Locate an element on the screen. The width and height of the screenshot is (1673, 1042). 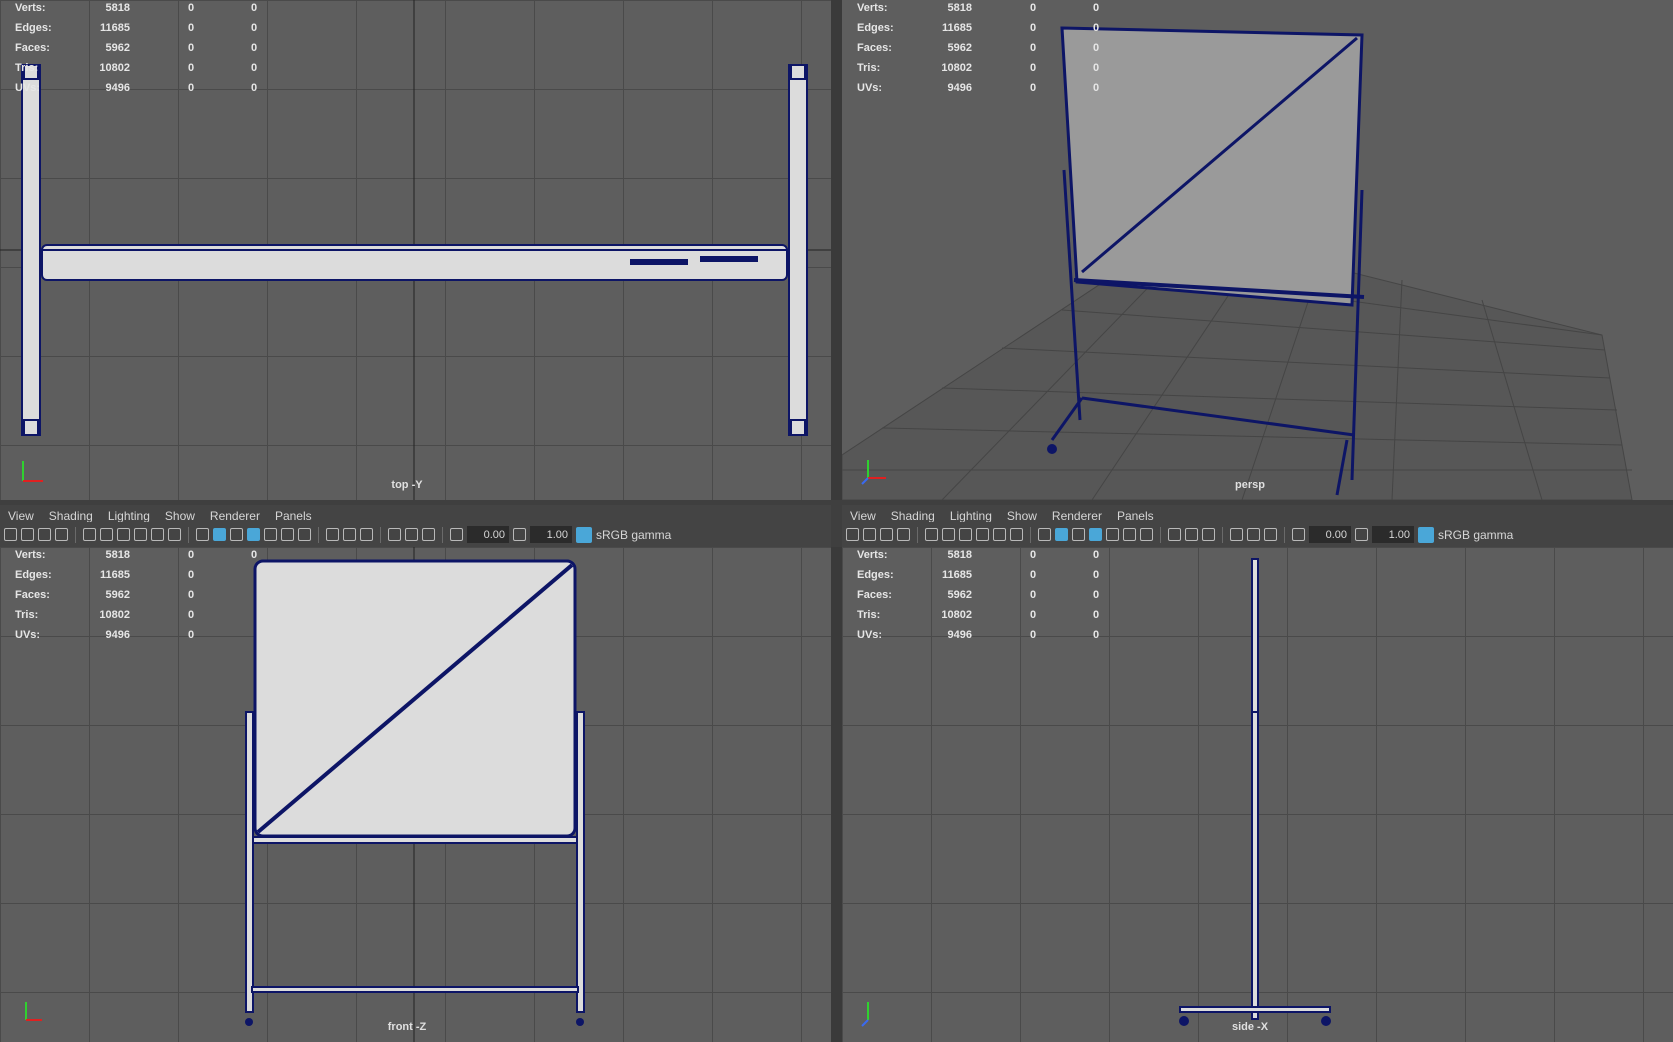
stat-verts: Verts: 5818 0 0 is located at coordinates (136, 8).